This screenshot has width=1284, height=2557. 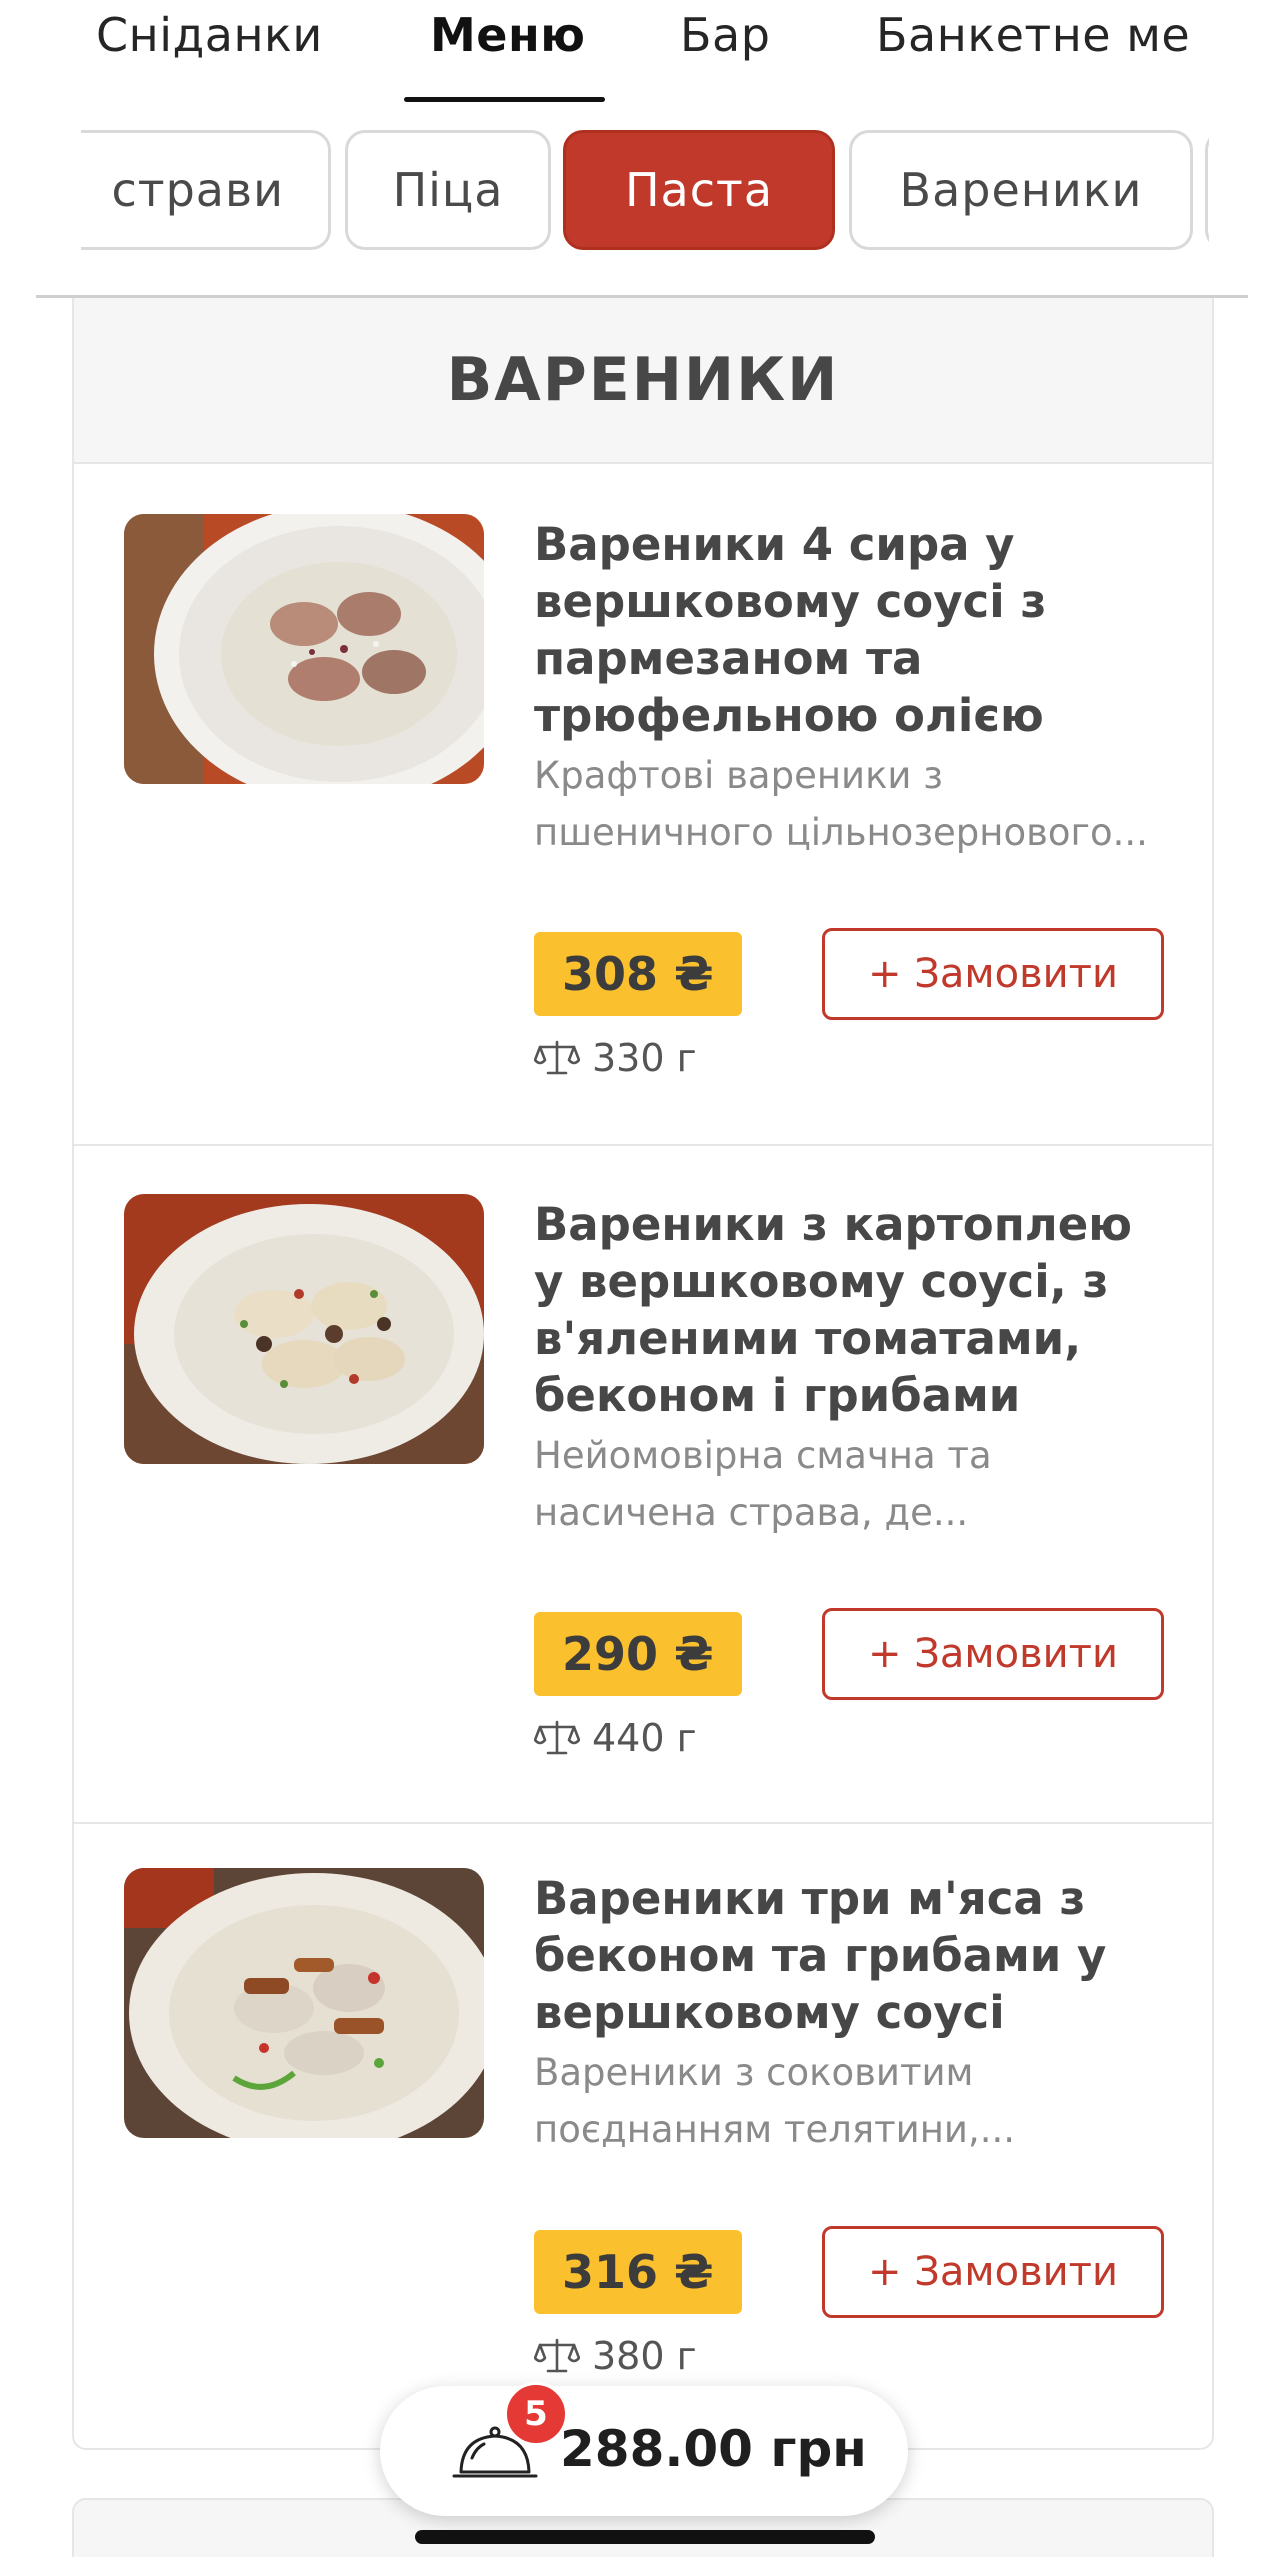 What do you see at coordinates (777, 1395) in the screenshot?
I see `dish-title-line: беконом і грибами` at bounding box center [777, 1395].